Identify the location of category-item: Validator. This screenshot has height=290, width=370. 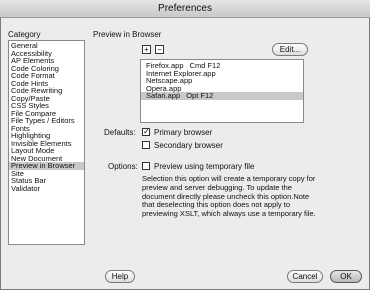
(46, 188).